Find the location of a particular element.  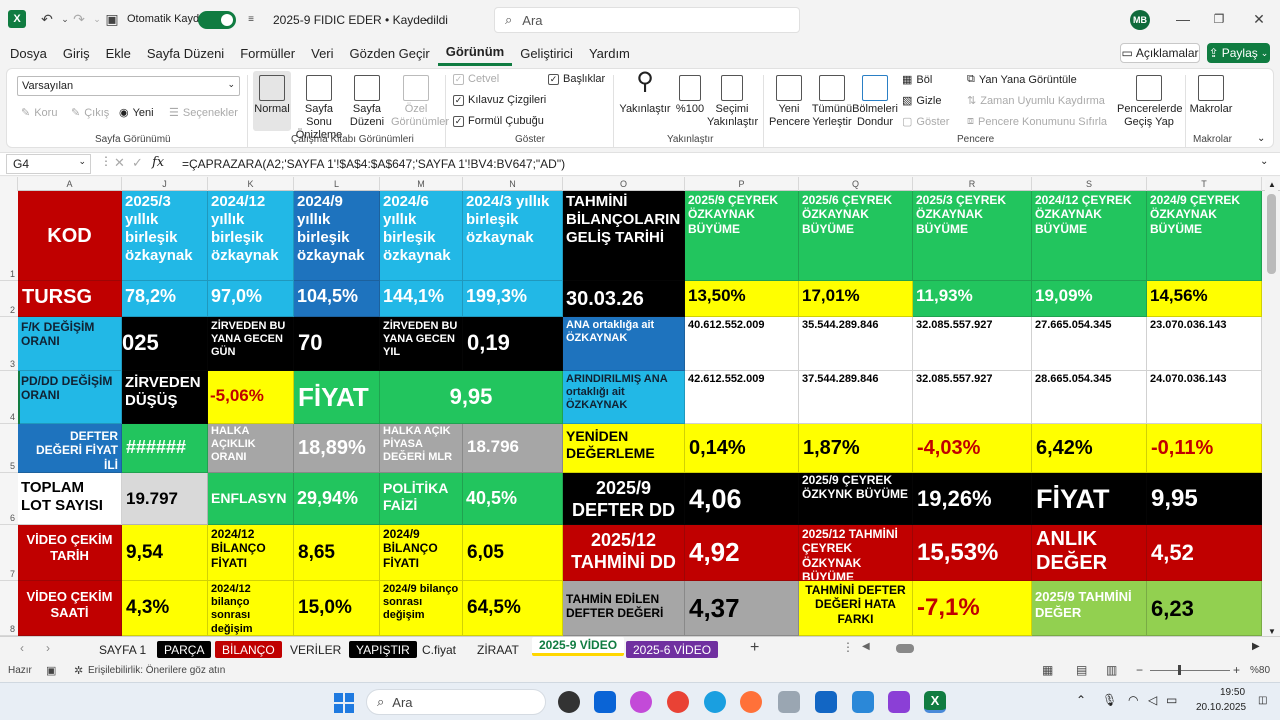

cell-j1: 2025/3 yıllık birleşik özkaynak is located at coordinates (165, 236).